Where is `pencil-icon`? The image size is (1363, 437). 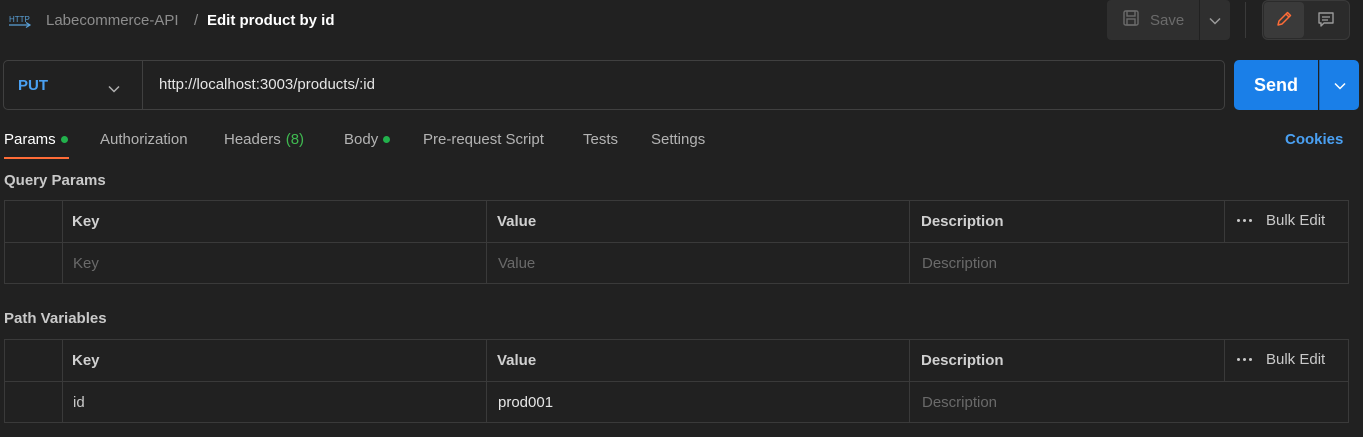
pencil-icon is located at coordinates (1284, 20).